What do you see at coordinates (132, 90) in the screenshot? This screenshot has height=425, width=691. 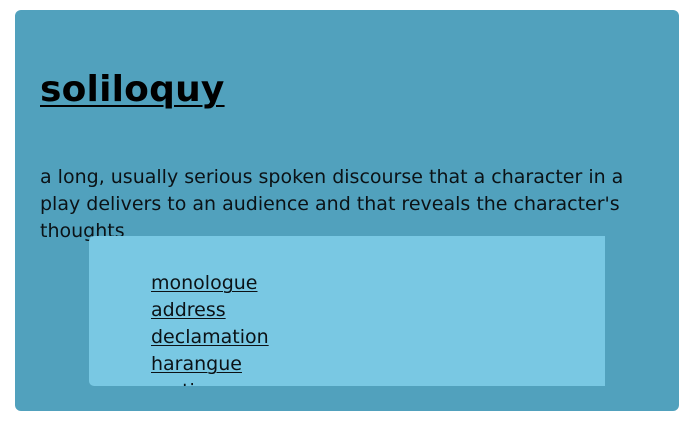 I see `entry-word: soliloquy` at bounding box center [132, 90].